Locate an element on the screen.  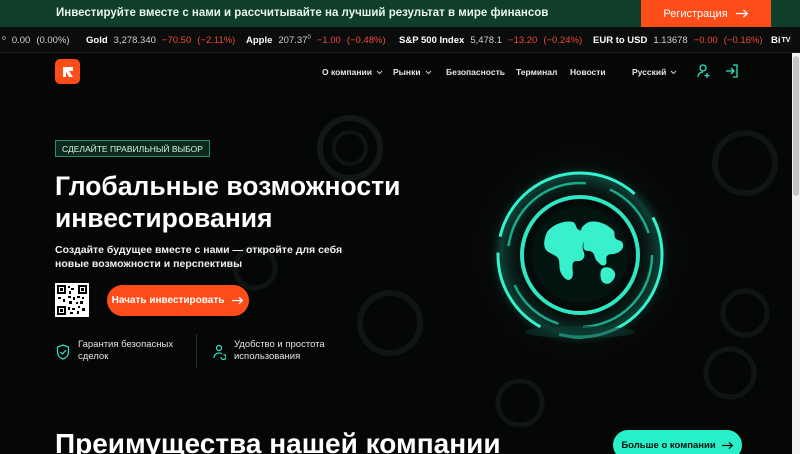
nav-about: О компании is located at coordinates (352, 72).